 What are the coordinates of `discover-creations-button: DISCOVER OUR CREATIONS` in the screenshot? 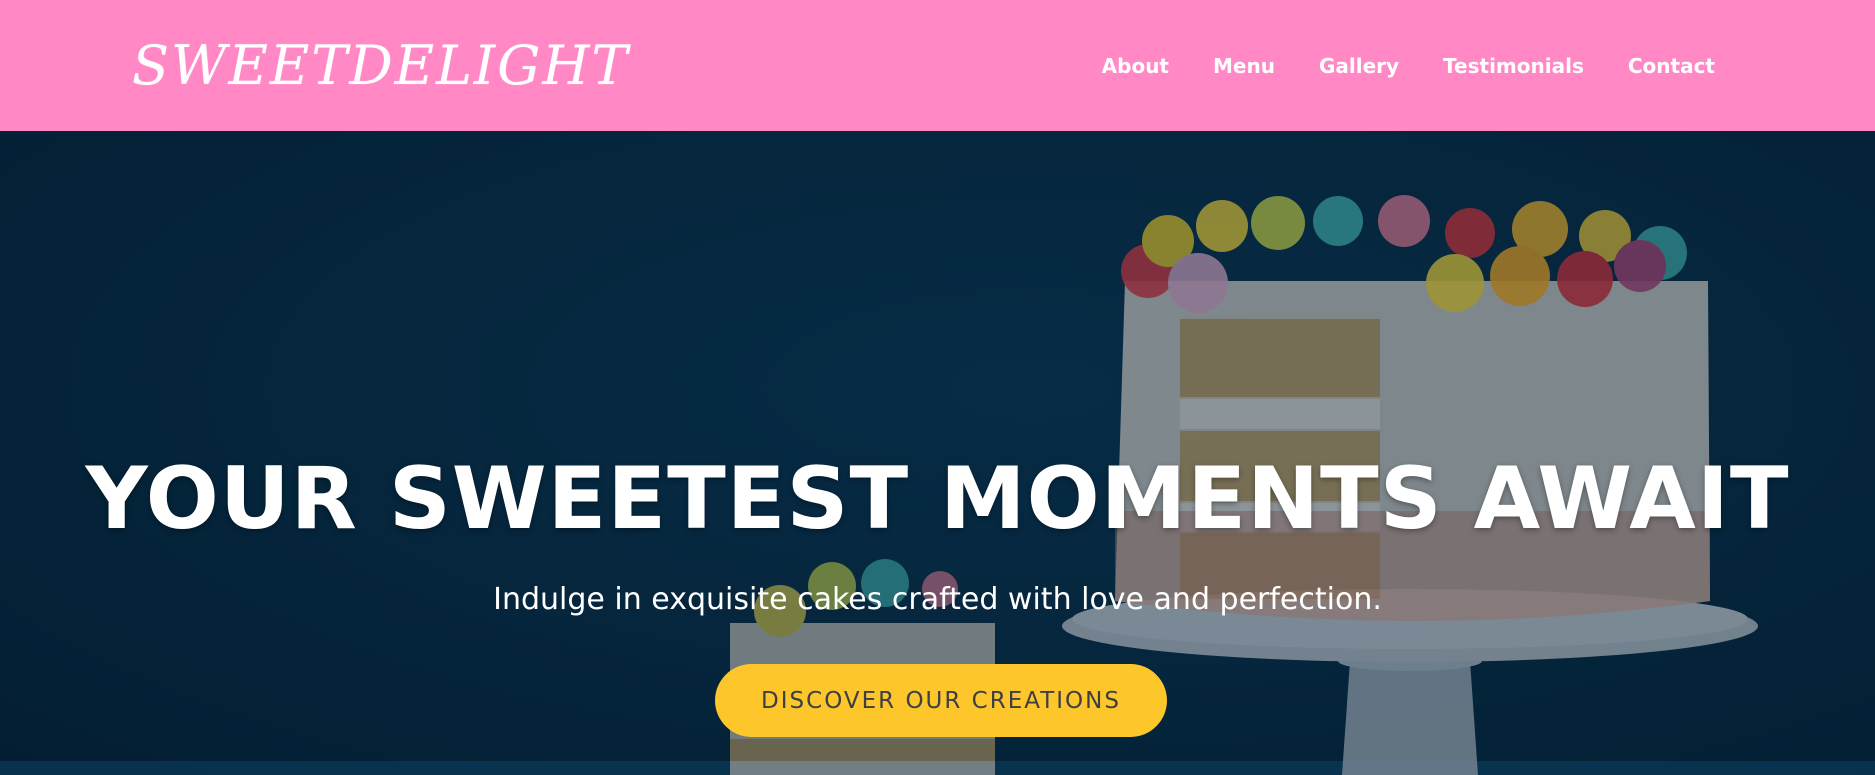 It's located at (941, 700).